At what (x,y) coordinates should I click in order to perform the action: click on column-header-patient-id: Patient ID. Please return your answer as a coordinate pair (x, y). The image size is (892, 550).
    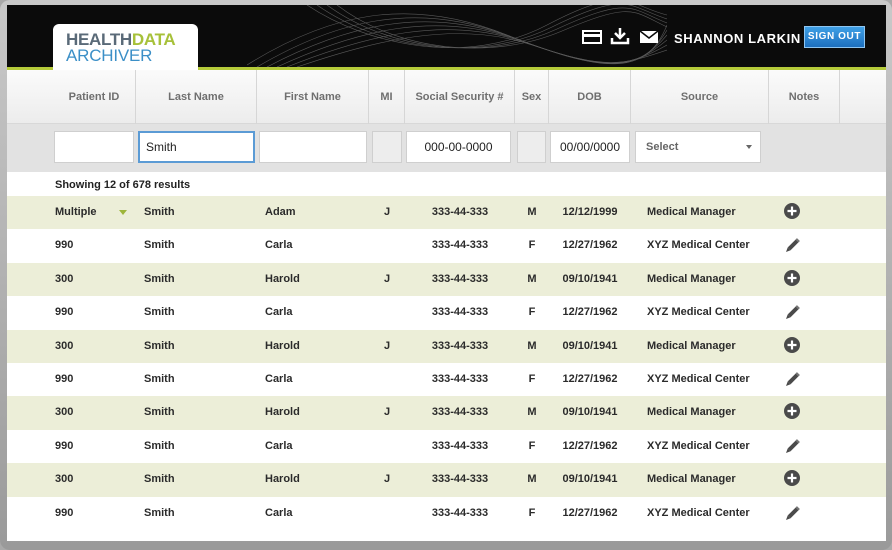
    Looking at the image, I should click on (94, 97).